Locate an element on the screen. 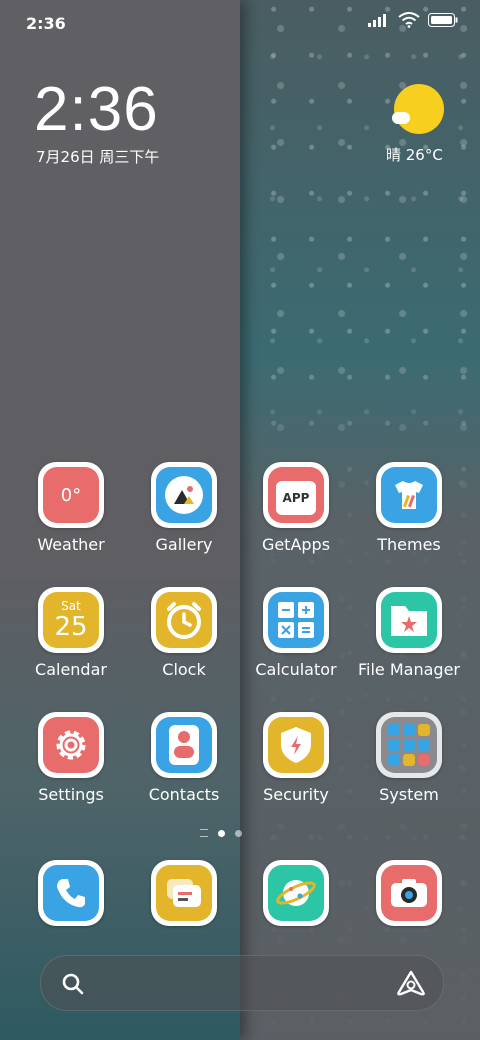 The image size is (480, 1040). app-label: System is located at coordinates (409, 794).